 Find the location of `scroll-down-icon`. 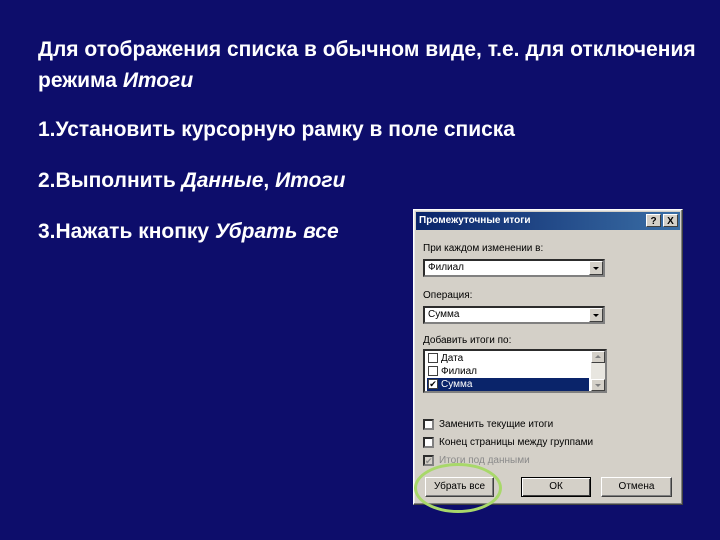

scroll-down-icon is located at coordinates (598, 385).